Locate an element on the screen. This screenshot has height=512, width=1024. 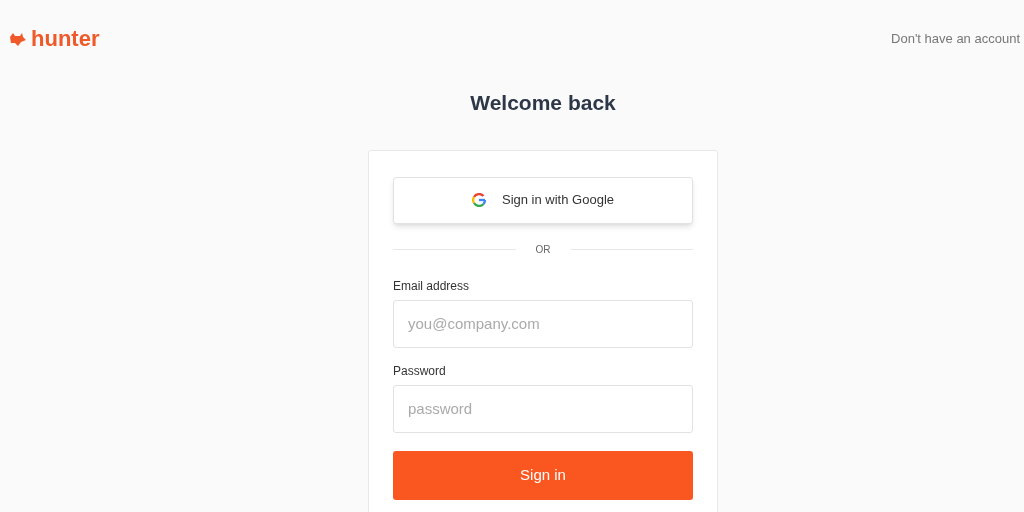
logo-text: hunter is located at coordinates (65, 39).